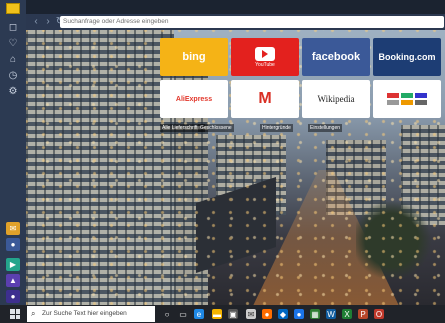 The height and width of the screenshot is (323, 445). What do you see at coordinates (199, 314) in the screenshot?
I see `edge-icon: e` at bounding box center [199, 314].